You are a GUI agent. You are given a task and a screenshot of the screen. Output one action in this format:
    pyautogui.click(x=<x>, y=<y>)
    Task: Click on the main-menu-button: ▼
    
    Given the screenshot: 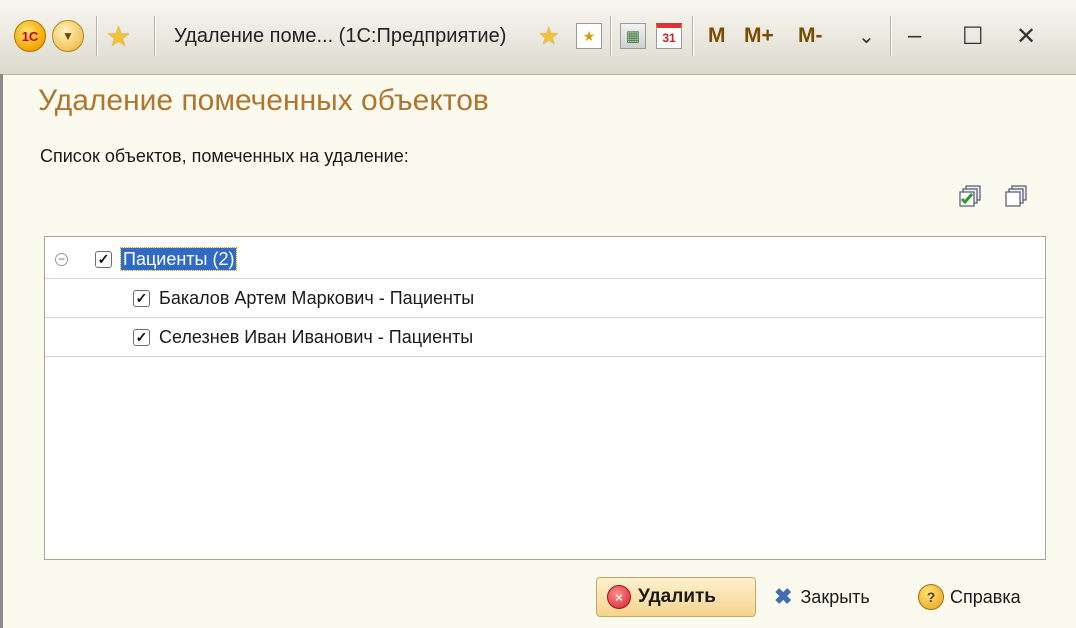 What is the action you would take?
    pyautogui.click(x=68, y=36)
    